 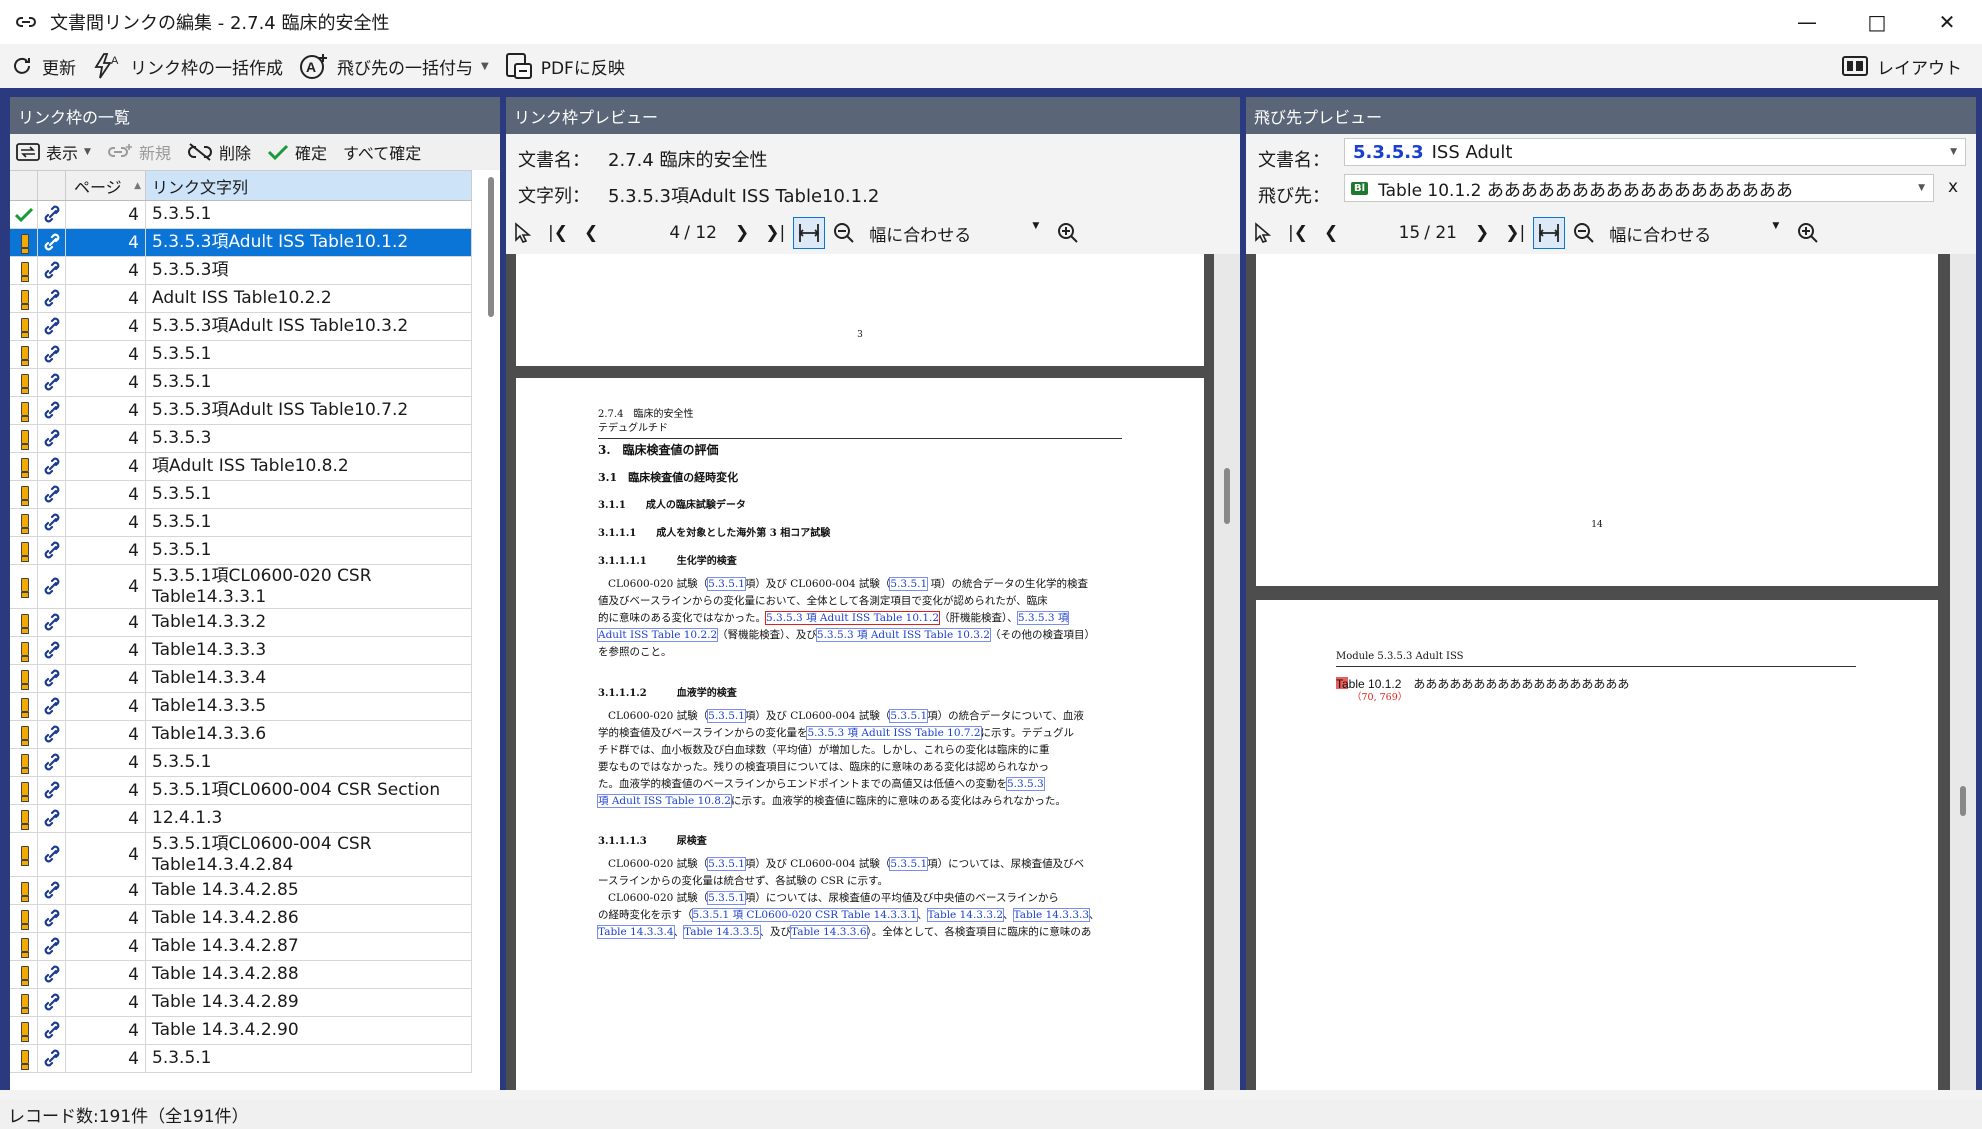 I want to click on dest-select: Bl Table 10.1.2 ああああああああああああああああああ ▼, so click(x=1639, y=188).